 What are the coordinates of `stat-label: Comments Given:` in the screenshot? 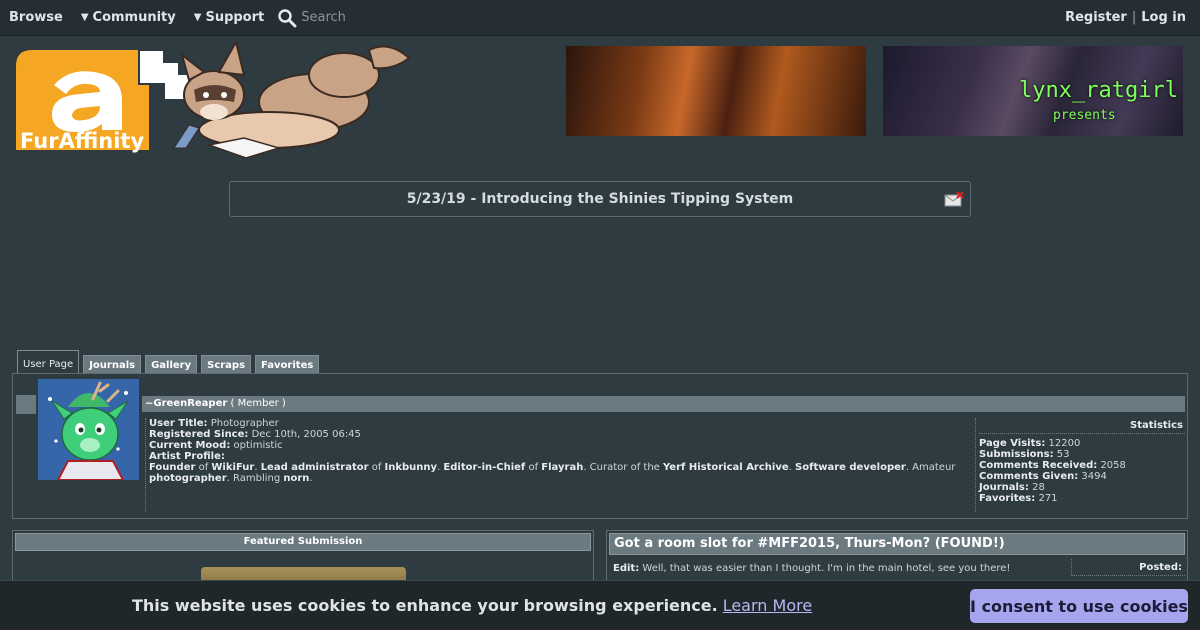 It's located at (1029, 476).